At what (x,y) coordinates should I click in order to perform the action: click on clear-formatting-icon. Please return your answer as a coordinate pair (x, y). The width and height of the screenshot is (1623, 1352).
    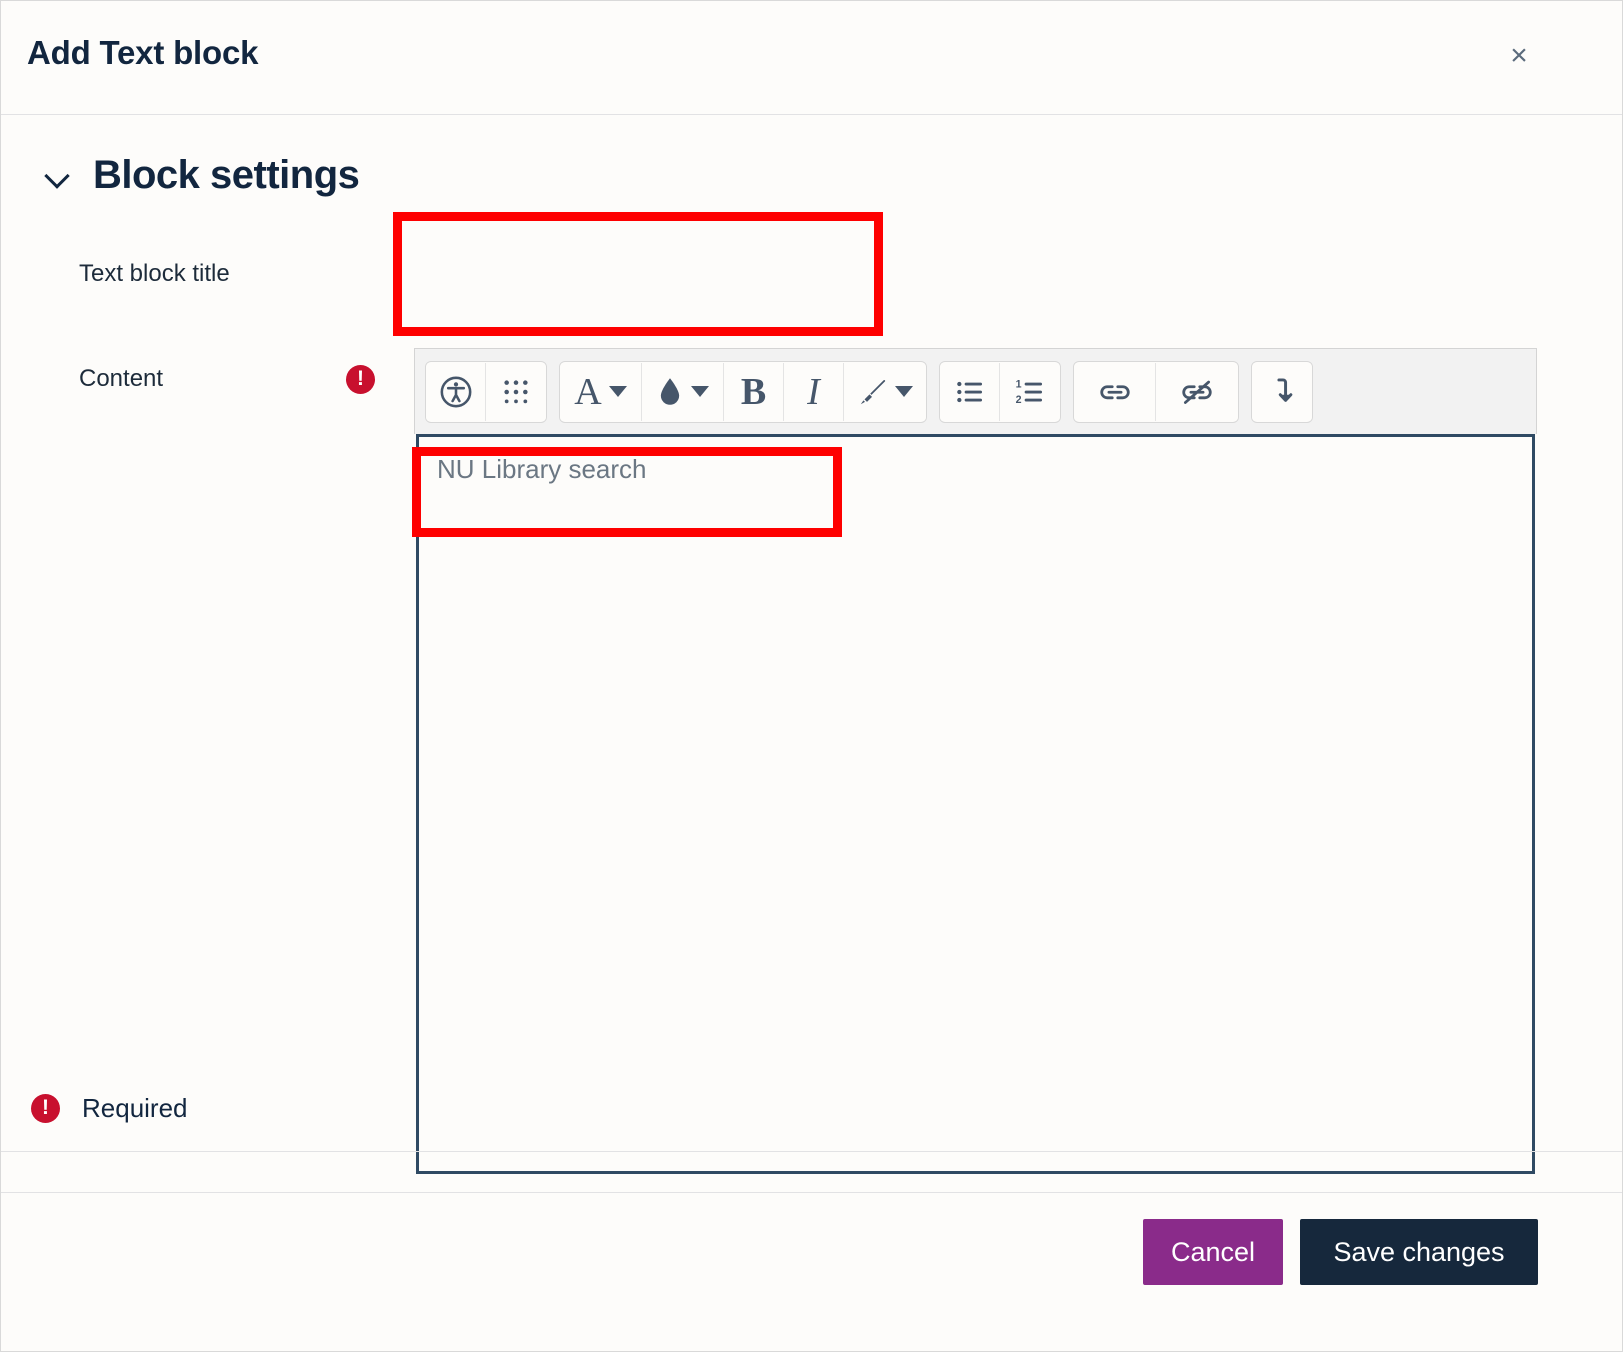
    Looking at the image, I should click on (885, 391).